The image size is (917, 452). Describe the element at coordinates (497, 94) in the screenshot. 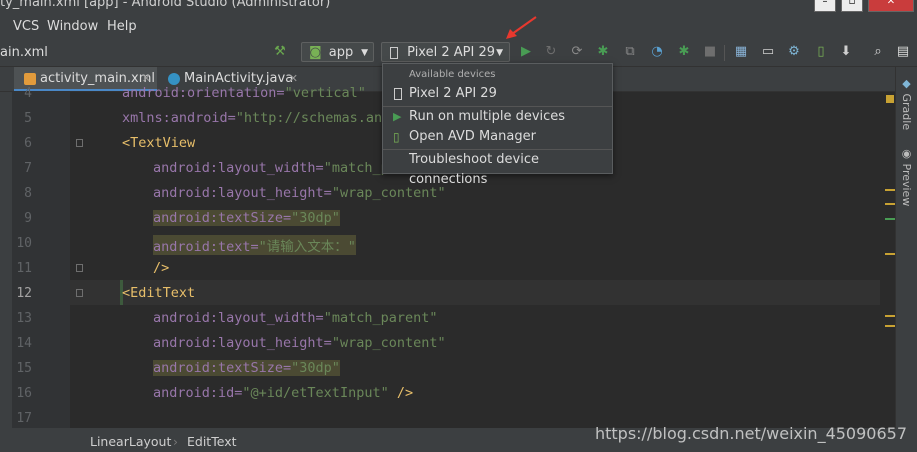

I see `popup-device-item: Pixel 2 API 29` at that location.